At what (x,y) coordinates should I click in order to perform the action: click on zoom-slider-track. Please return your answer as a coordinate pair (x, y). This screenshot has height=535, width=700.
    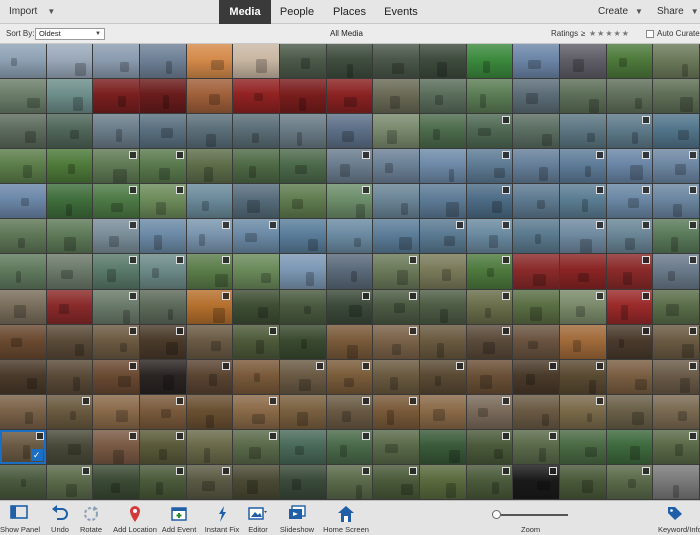
    Looking at the image, I should click on (532, 515).